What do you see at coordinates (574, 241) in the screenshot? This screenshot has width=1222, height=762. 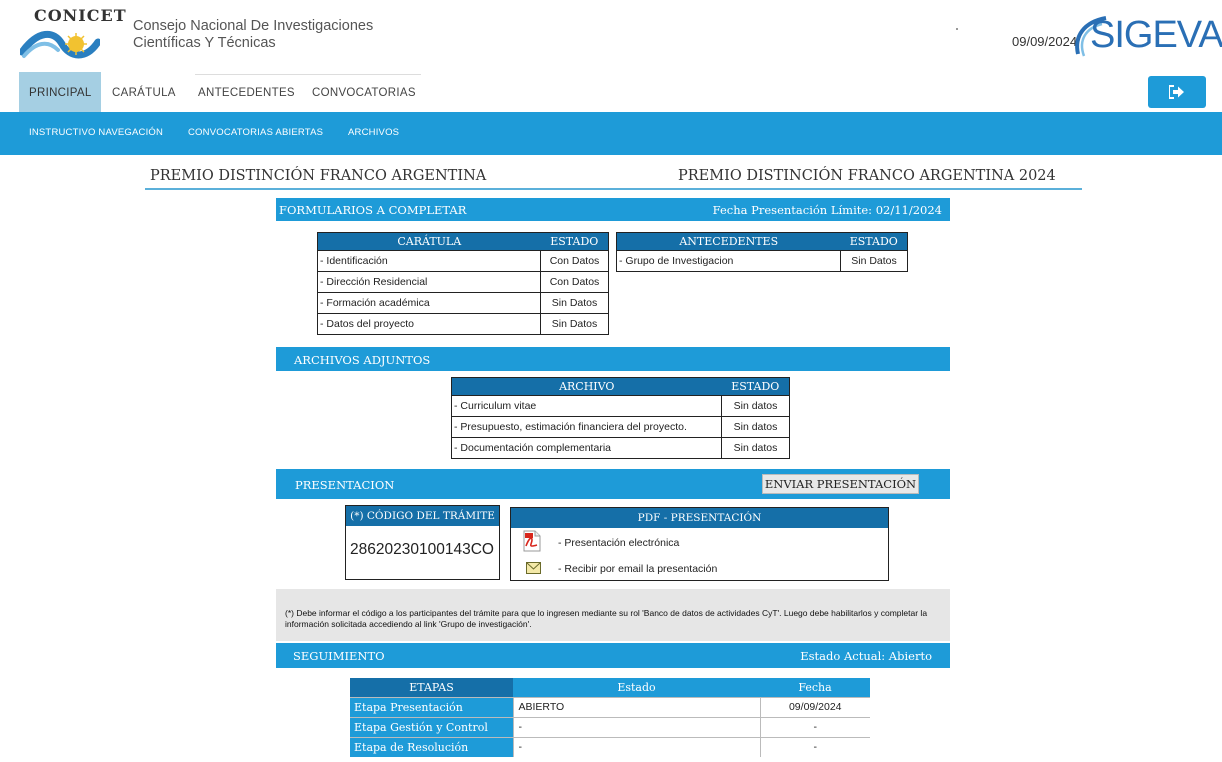 I see `caratula-status-header: ESTADO` at bounding box center [574, 241].